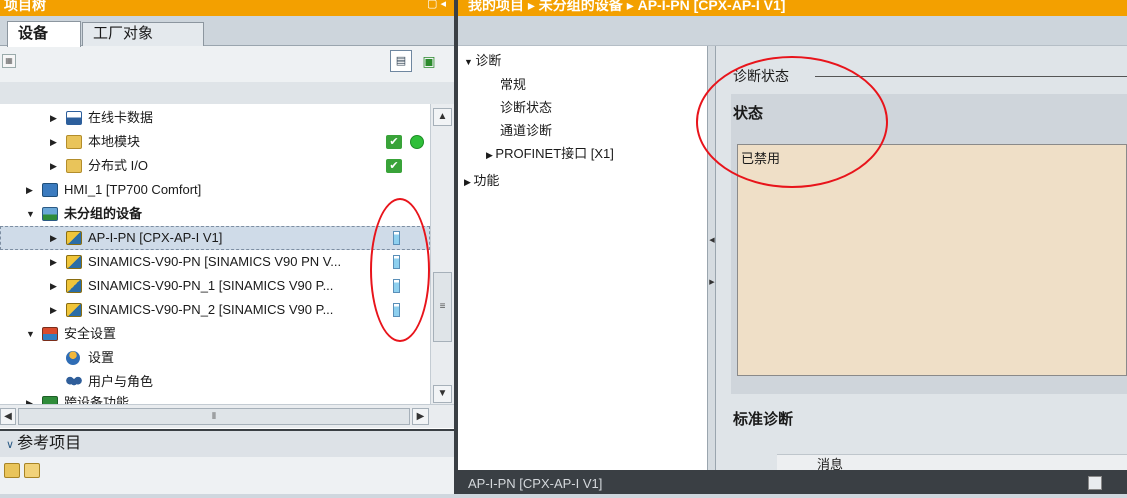 This screenshot has height=498, width=1127. I want to click on chevron-down-icon: ∨, so click(11, 445).